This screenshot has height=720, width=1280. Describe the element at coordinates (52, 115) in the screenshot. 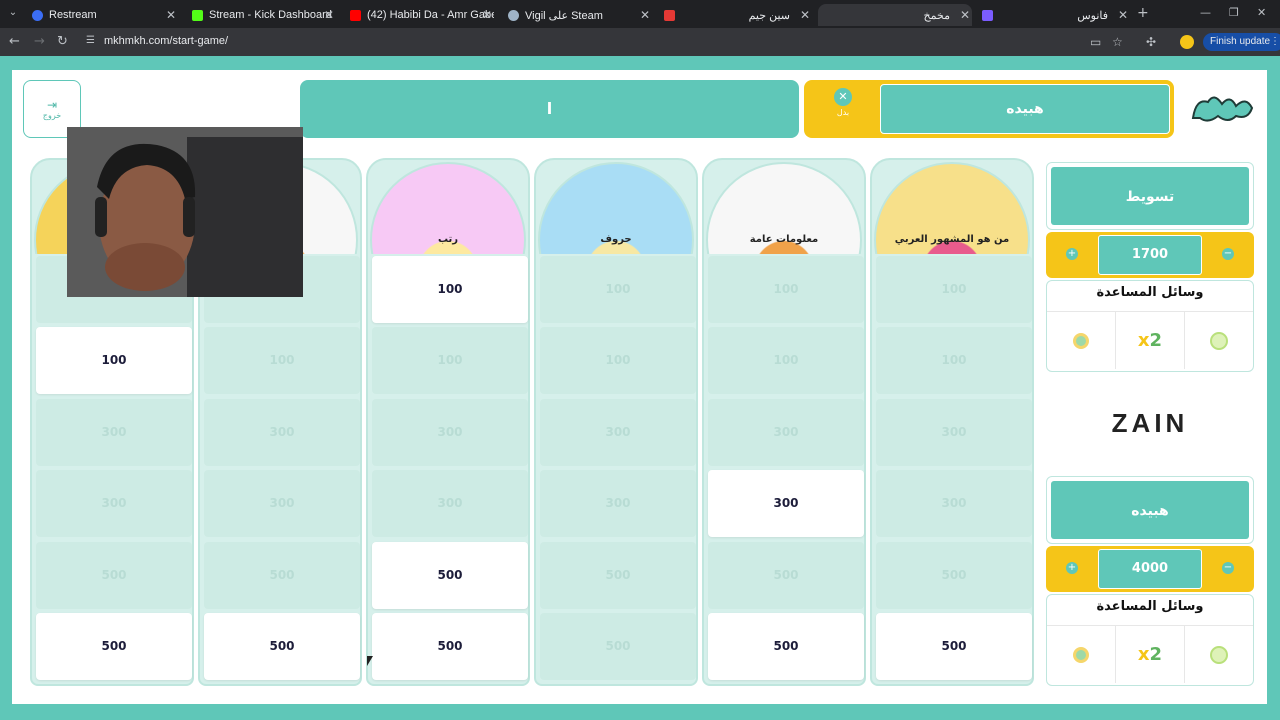

I see `exit-label: خروج` at that location.